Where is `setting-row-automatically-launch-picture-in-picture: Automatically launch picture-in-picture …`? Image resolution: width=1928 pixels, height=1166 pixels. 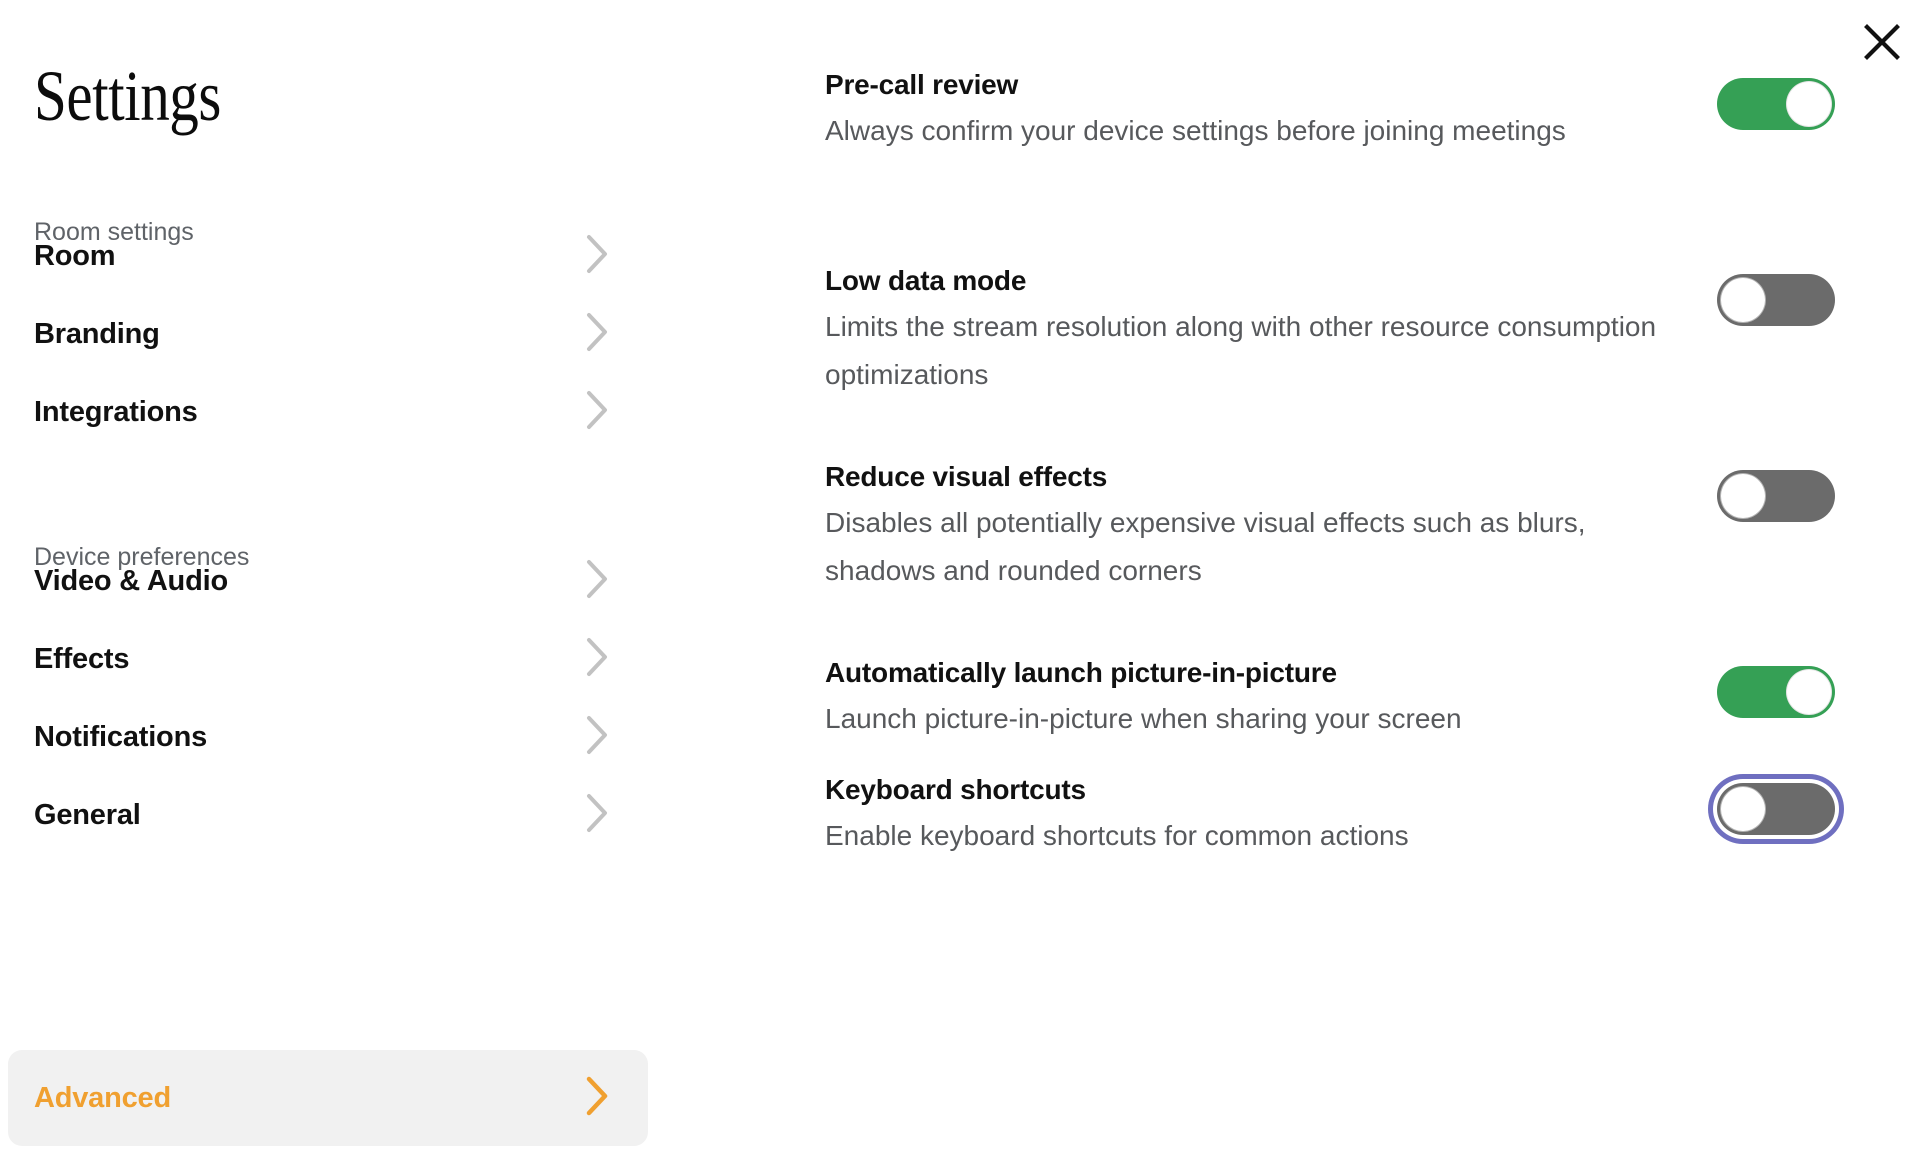
setting-row-automatically-launch-picture-in-picture: Automatically launch picture-in-picture … is located at coordinates (1330, 699).